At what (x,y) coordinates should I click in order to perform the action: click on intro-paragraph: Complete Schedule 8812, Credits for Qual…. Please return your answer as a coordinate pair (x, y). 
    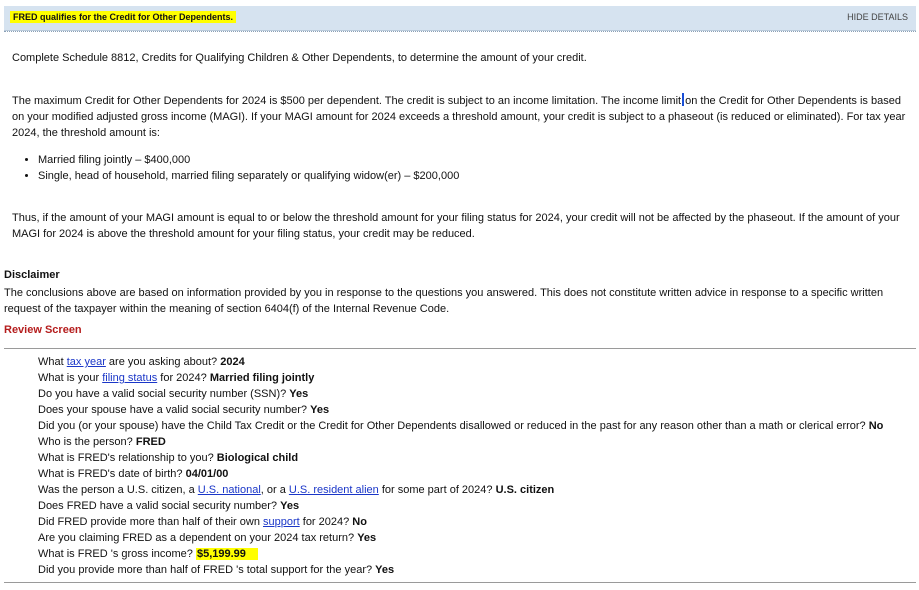
    Looking at the image, I should click on (299, 58).